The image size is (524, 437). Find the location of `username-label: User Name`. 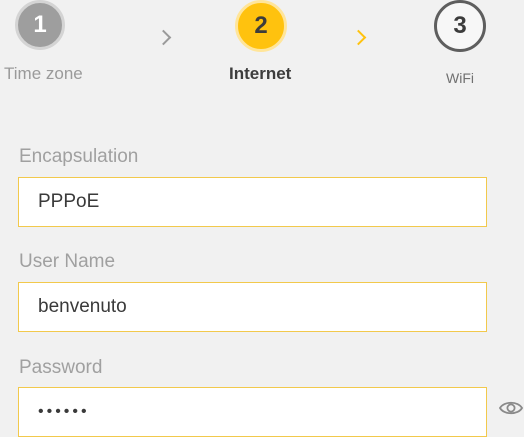

username-label: User Name is located at coordinates (67, 261).